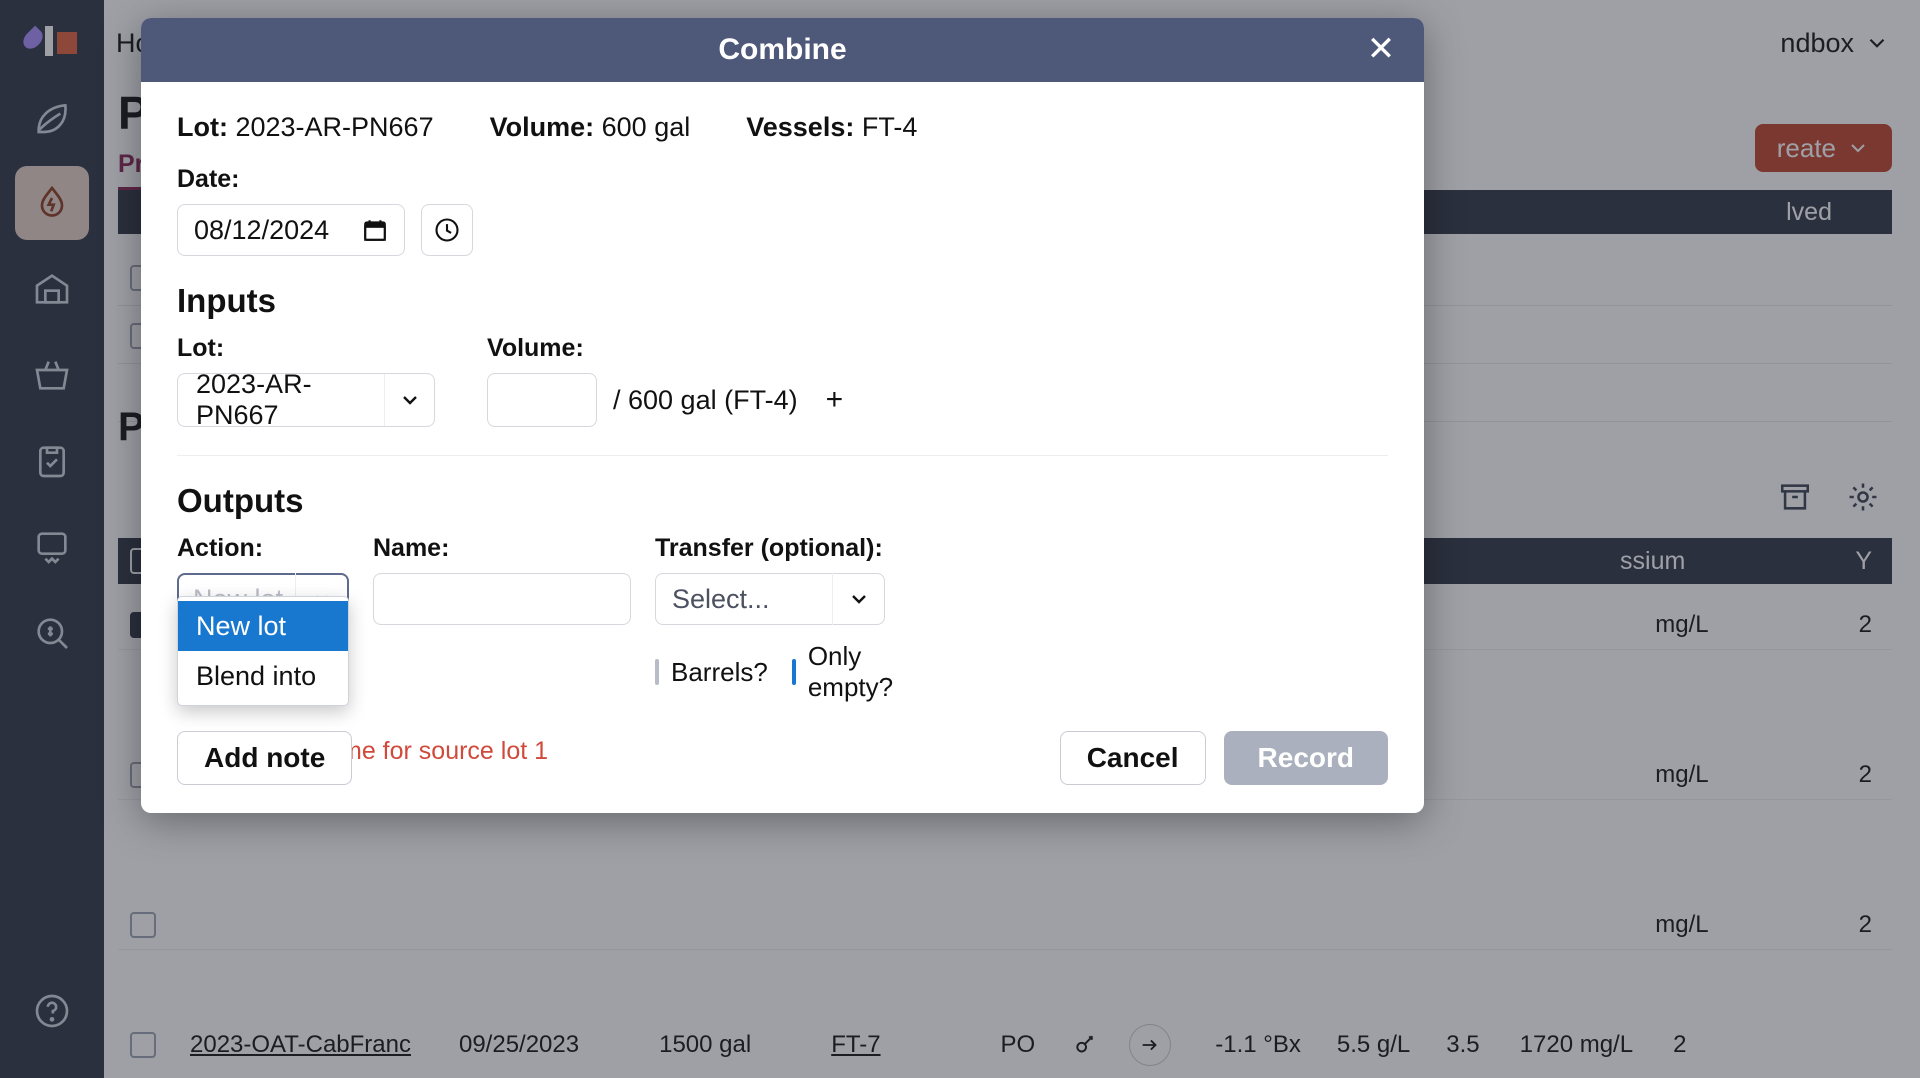 This screenshot has width=1920, height=1078. Describe the element at coordinates (226, 300) in the screenshot. I see `inputs-heading: Inputs` at that location.